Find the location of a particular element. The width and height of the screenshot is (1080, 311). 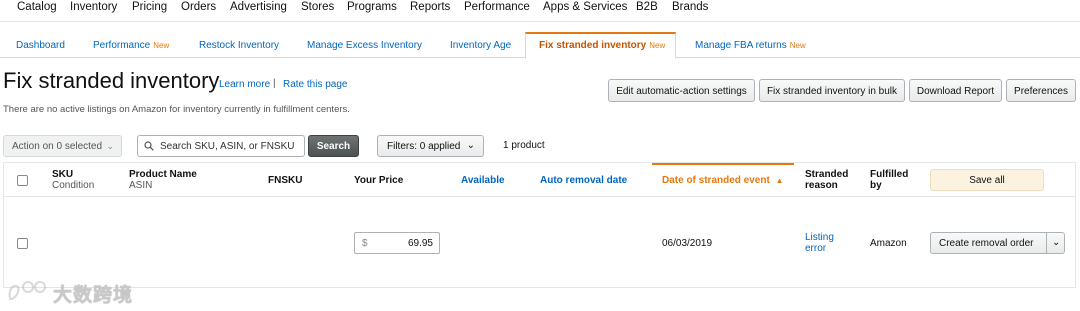

nav-performance: Performance is located at coordinates (497, 7).